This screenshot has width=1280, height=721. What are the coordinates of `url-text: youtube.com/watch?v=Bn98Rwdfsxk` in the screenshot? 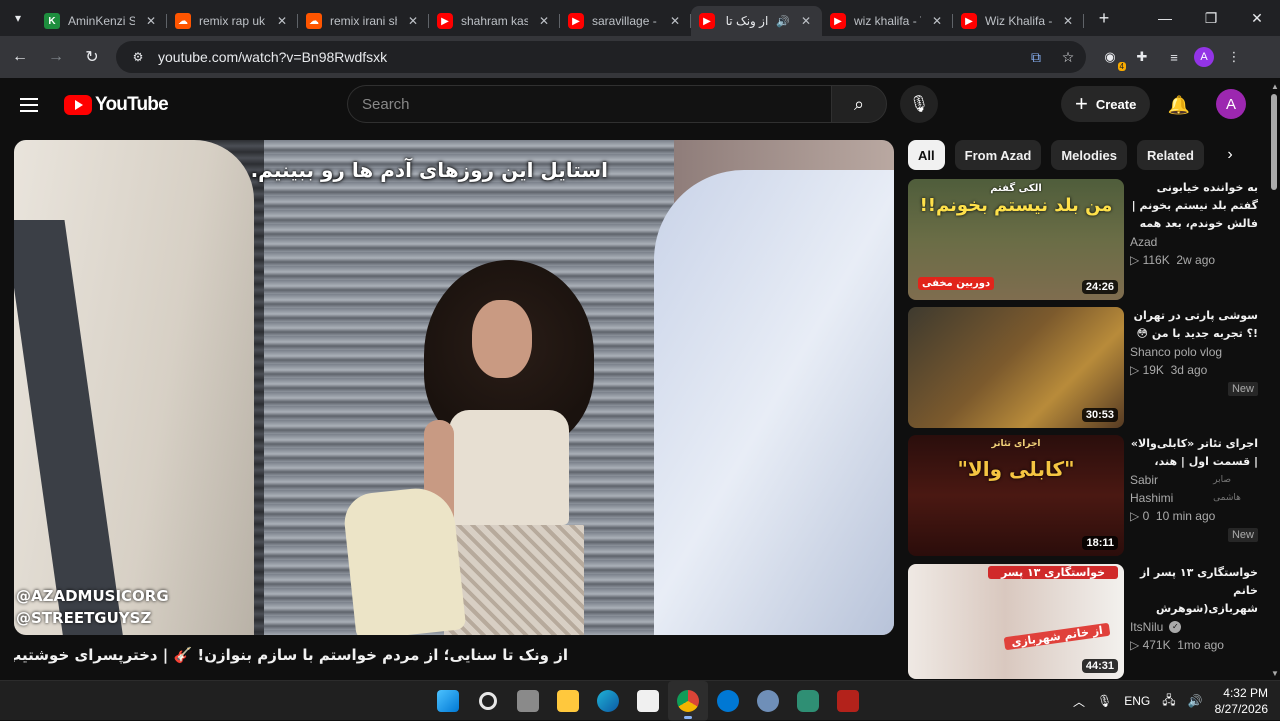 It's located at (591, 57).